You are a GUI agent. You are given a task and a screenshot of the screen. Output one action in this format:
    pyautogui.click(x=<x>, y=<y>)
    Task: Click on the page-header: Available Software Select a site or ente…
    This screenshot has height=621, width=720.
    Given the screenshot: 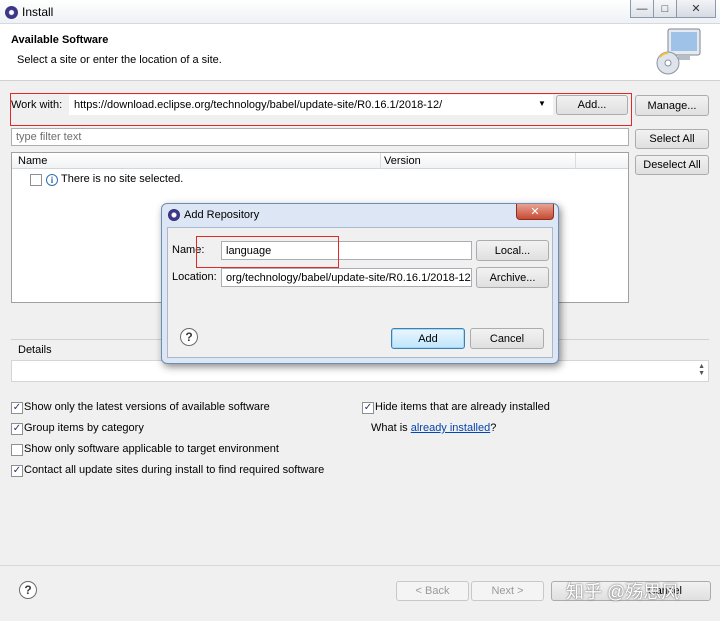 What is the action you would take?
    pyautogui.click(x=360, y=52)
    